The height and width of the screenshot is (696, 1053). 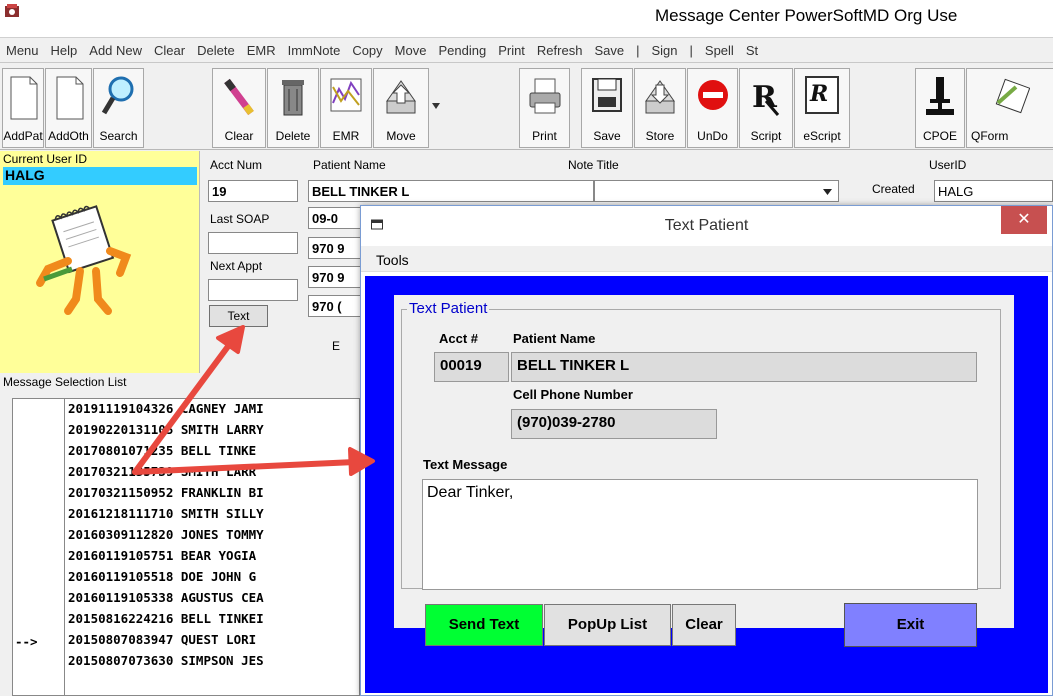 What do you see at coordinates (166, 660) in the screenshot?
I see `list-item: 20150807073630 SIMPSON JES` at bounding box center [166, 660].